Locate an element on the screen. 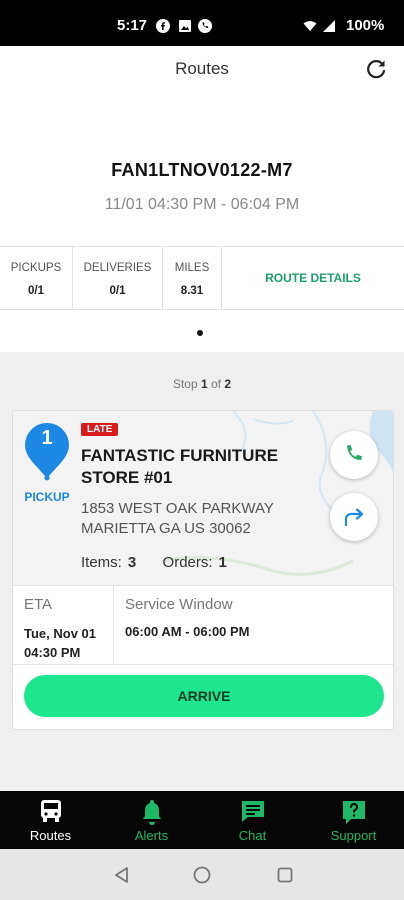  route-details-link: ROUTE DETAILS is located at coordinates (313, 278).